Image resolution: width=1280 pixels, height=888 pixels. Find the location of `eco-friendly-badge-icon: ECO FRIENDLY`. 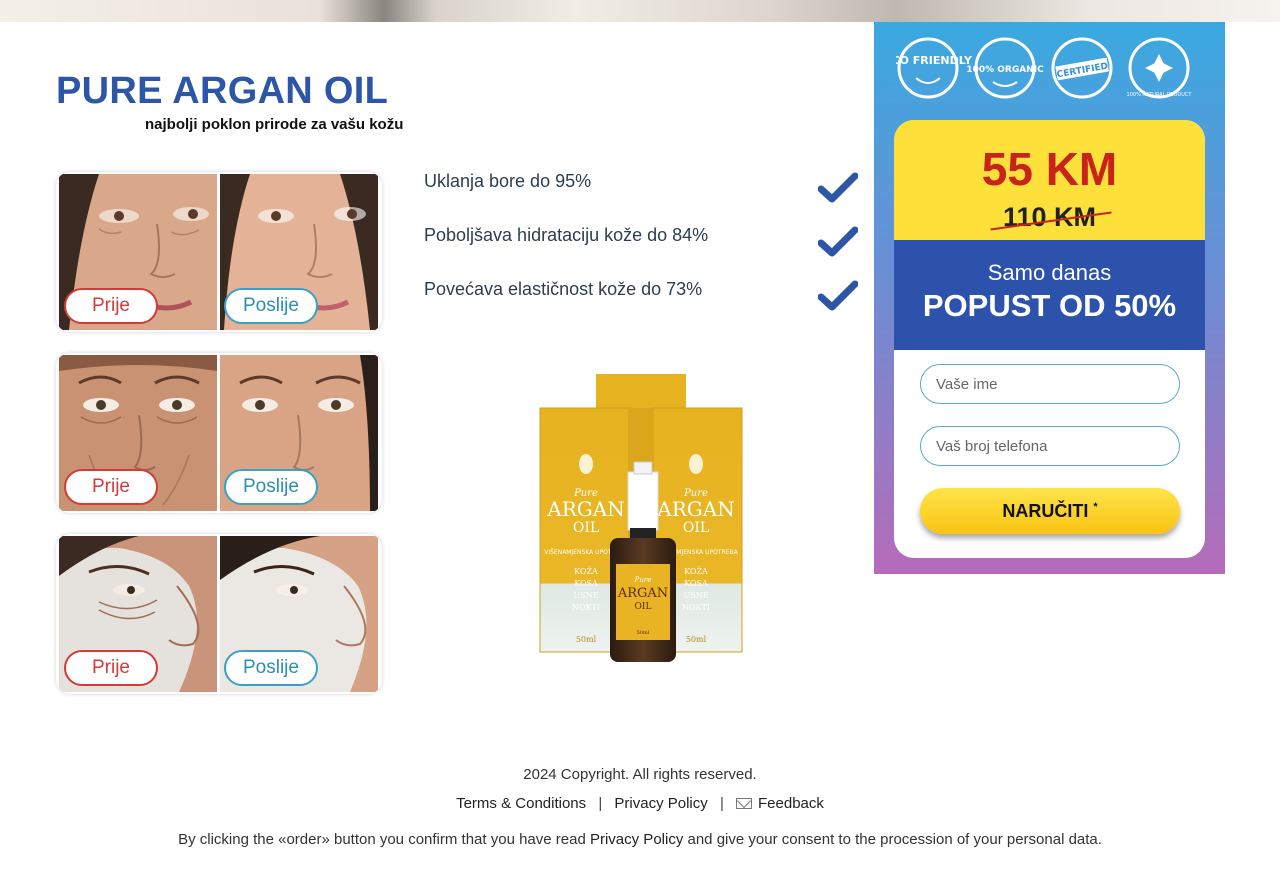

eco-friendly-badge-icon: ECO FRIENDLY is located at coordinates (934, 68).